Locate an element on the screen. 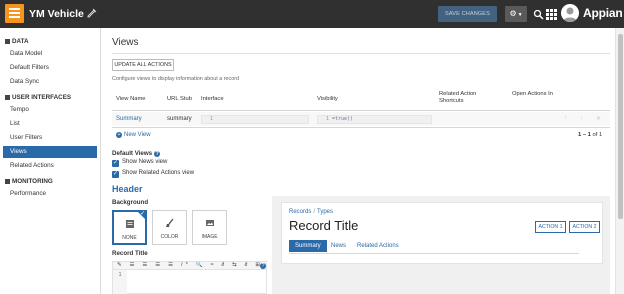  view-name-link: Summary is located at coordinates (129, 119).